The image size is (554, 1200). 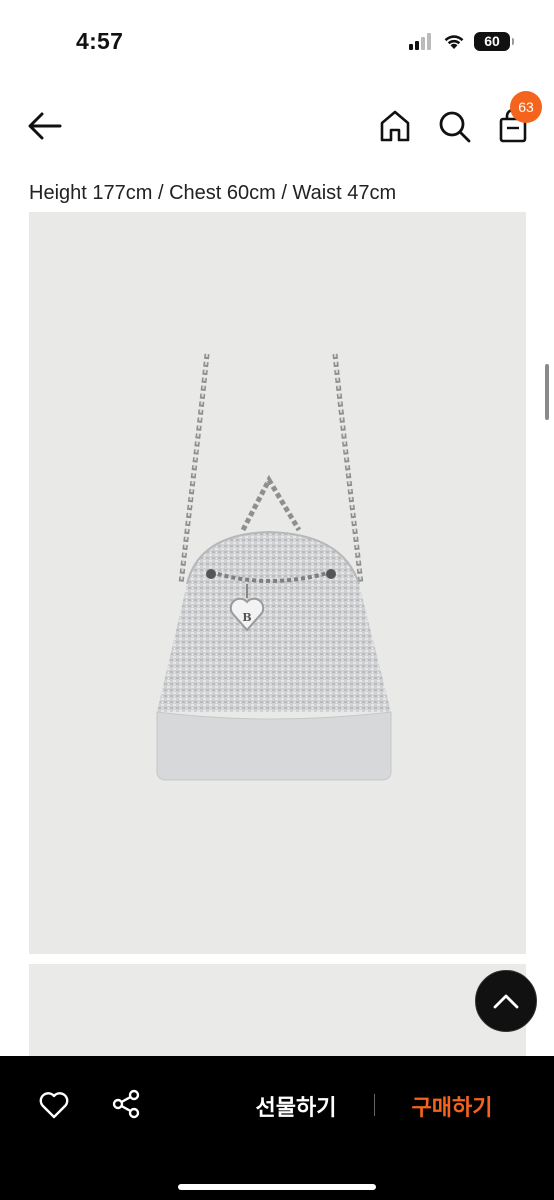 What do you see at coordinates (526, 107) in the screenshot?
I see `cart-count-badge: 63` at bounding box center [526, 107].